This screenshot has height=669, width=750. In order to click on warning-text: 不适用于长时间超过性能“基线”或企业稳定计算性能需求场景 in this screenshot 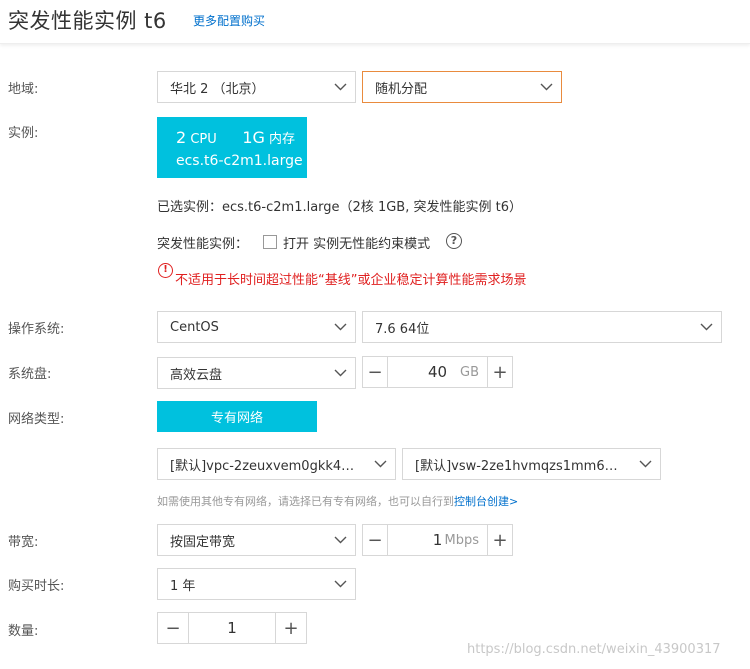, I will do `click(351, 280)`.